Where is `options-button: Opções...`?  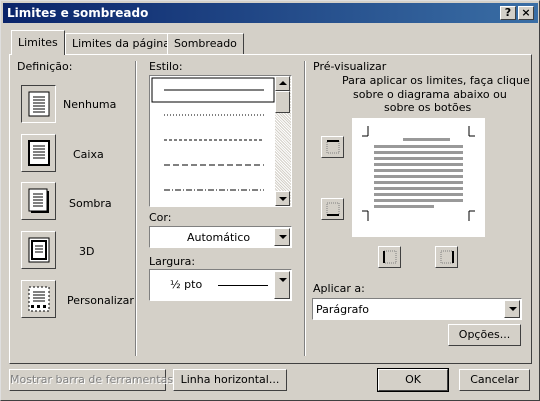
options-button: Opções... is located at coordinates (484, 335).